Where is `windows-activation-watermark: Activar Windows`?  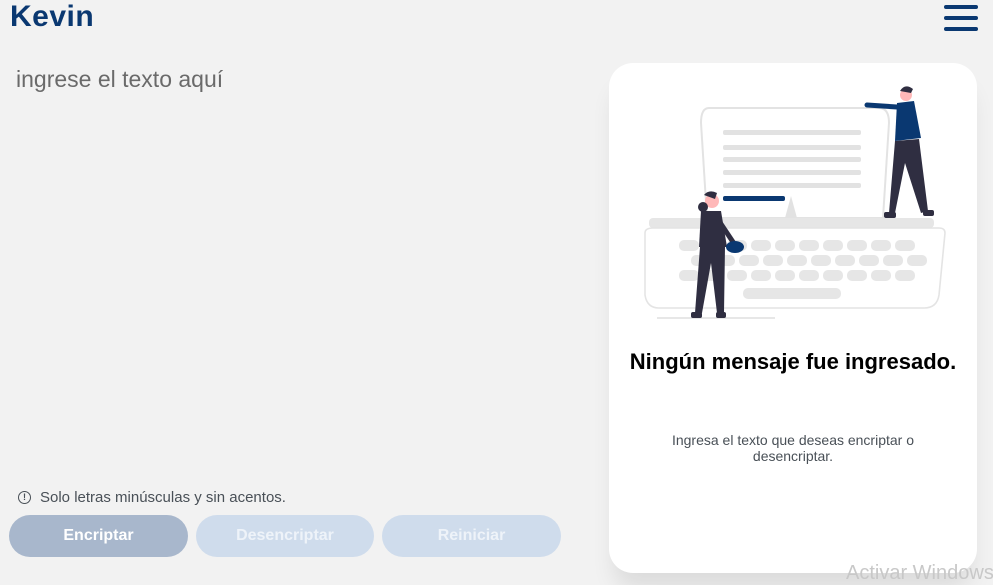 windows-activation-watermark: Activar Windows is located at coordinates (919, 573).